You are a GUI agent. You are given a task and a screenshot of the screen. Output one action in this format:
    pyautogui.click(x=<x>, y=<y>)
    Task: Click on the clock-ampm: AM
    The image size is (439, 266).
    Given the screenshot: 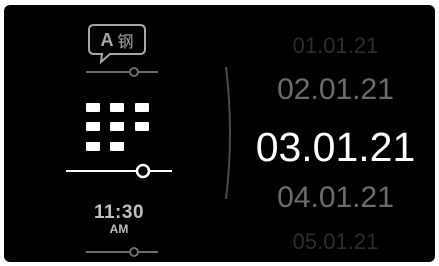 What is the action you would take?
    pyautogui.click(x=119, y=229)
    